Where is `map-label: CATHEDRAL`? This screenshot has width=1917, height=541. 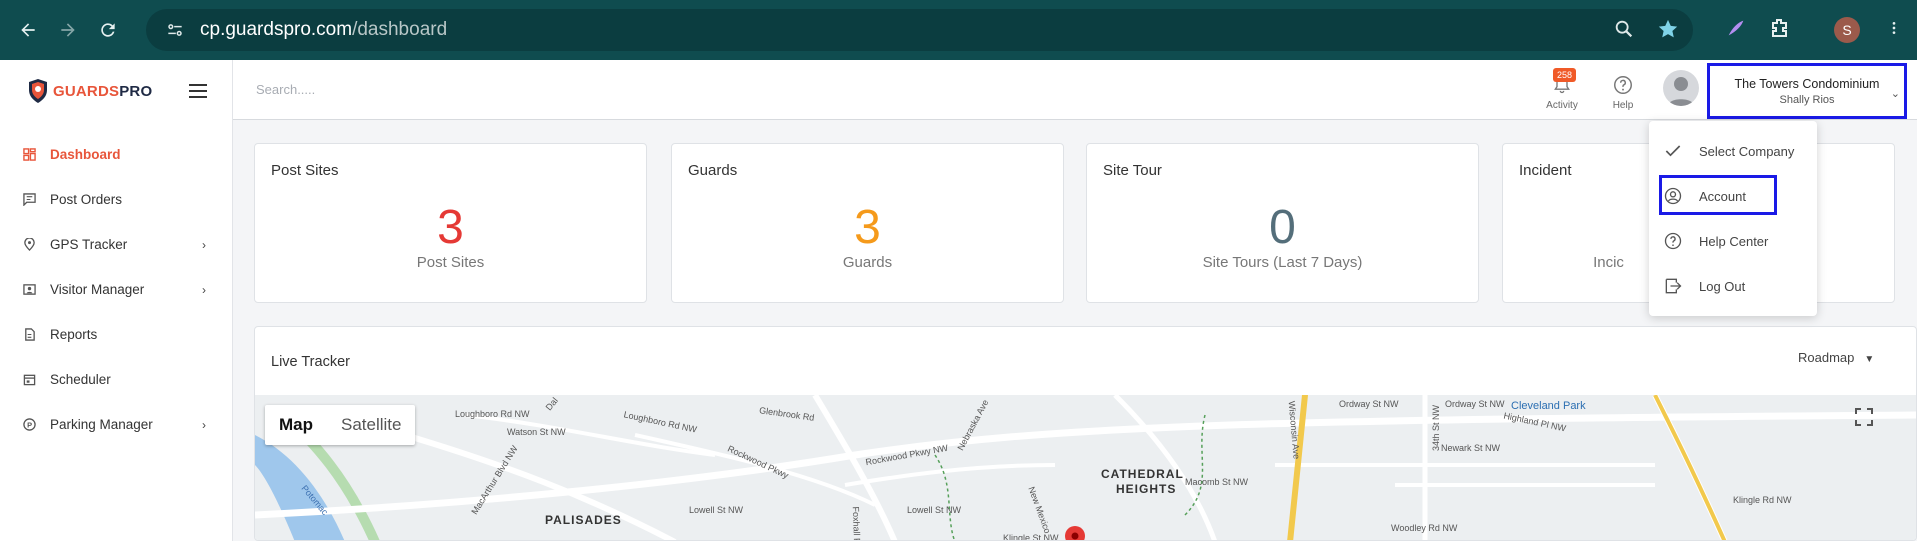
map-label: CATHEDRAL is located at coordinates (1142, 474).